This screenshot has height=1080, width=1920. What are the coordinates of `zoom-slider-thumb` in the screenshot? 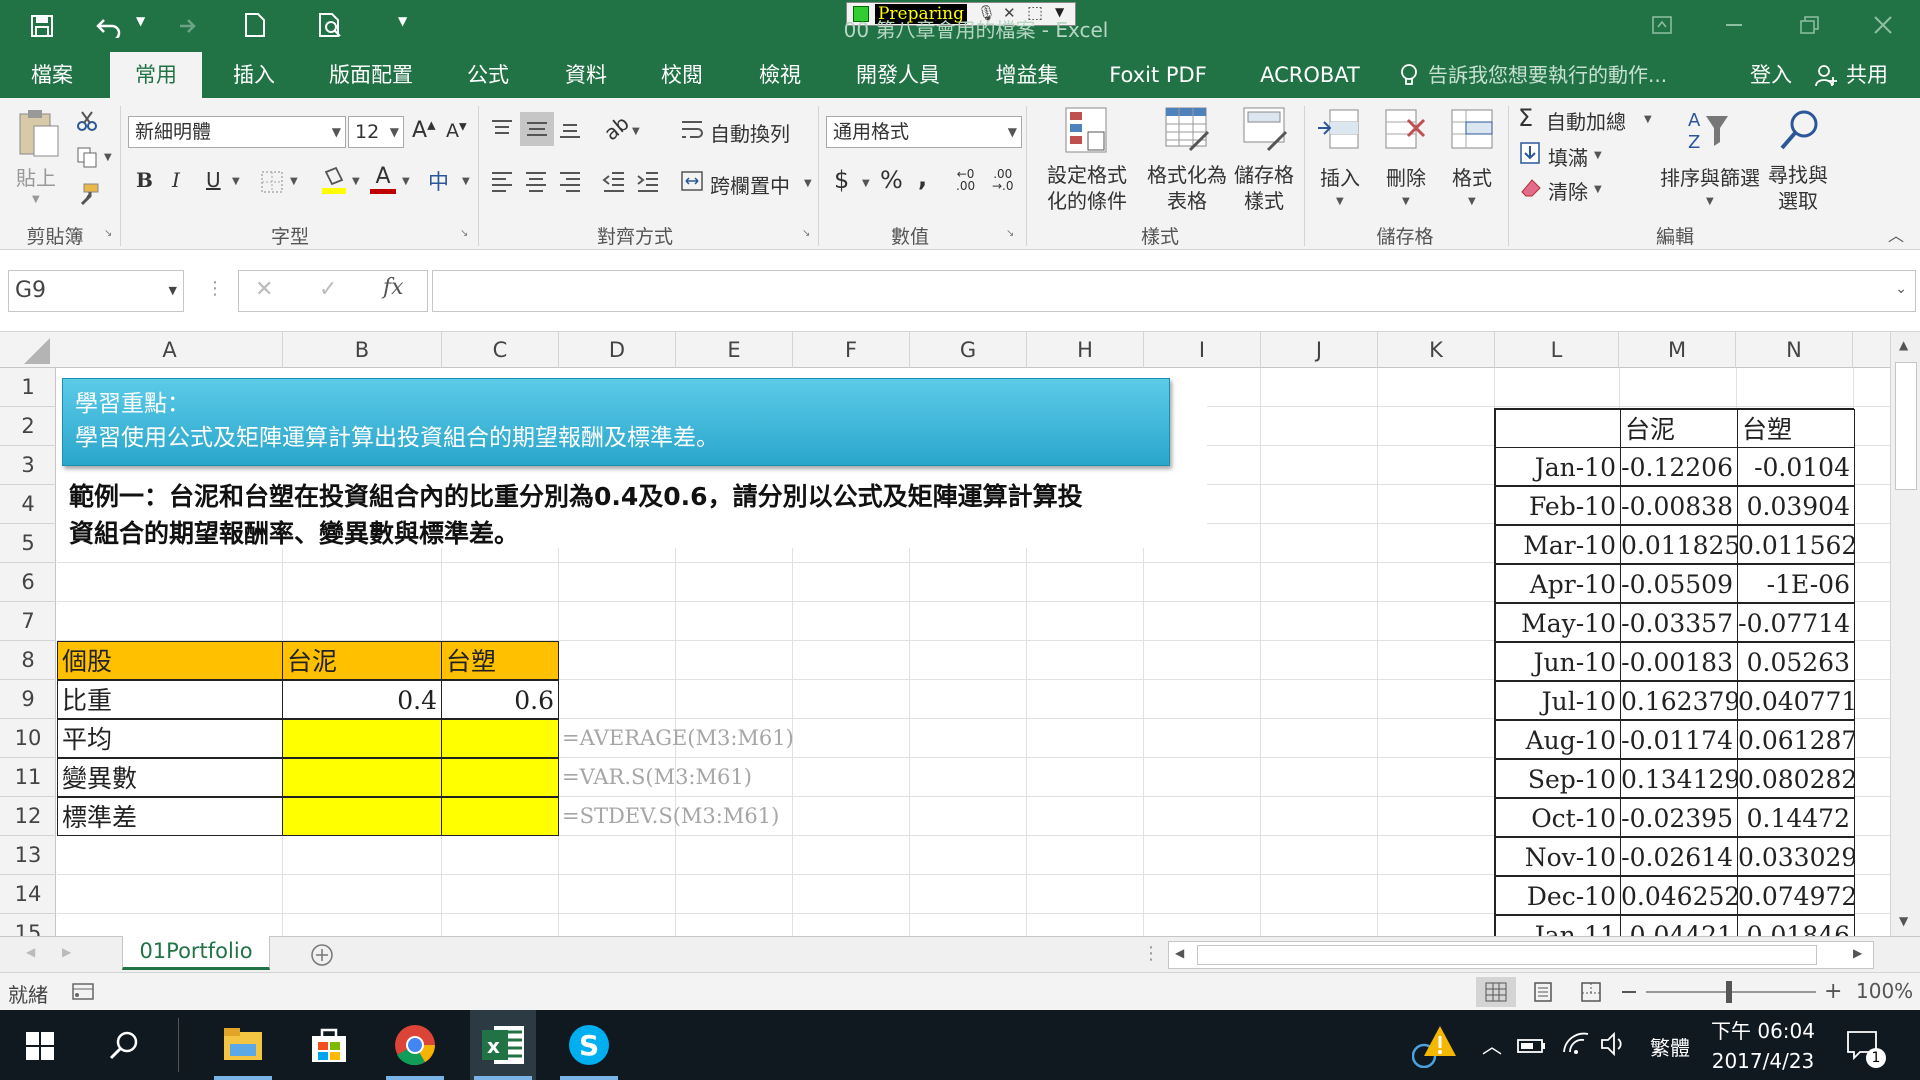 It's located at (1729, 992).